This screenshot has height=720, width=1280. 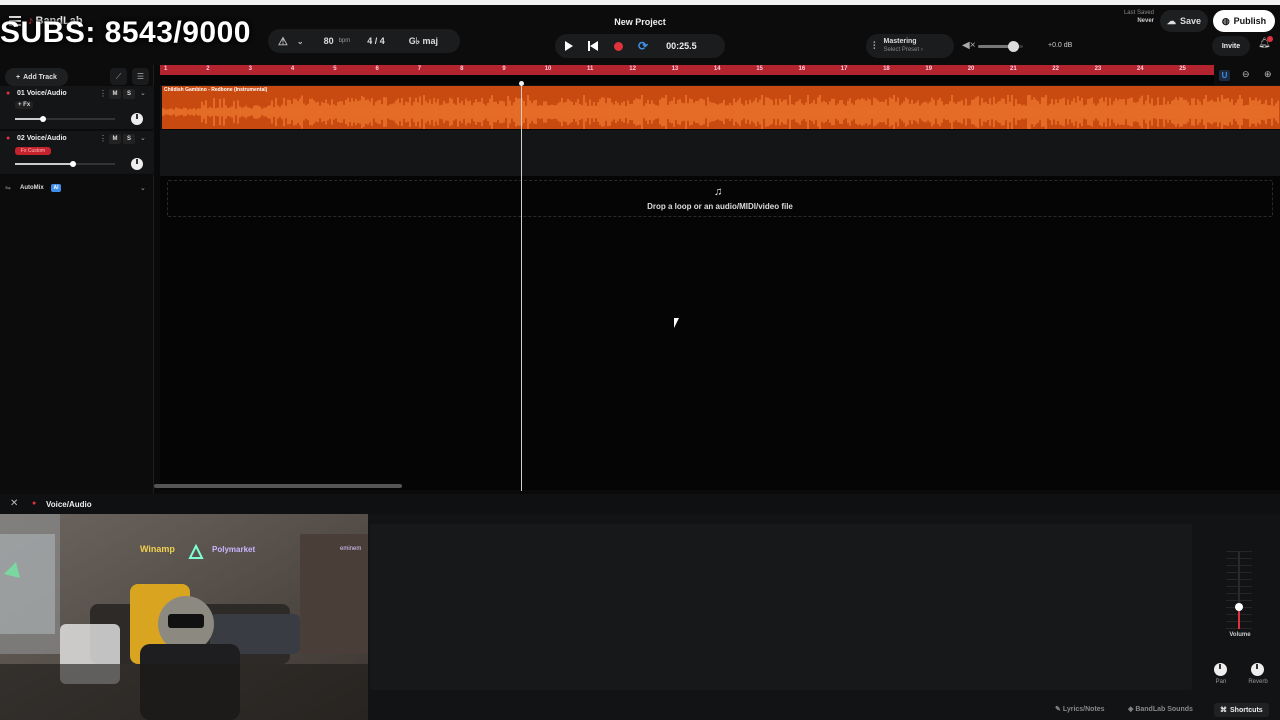 I want to click on ruler-bar-number: 21, so click(x=1013, y=69).